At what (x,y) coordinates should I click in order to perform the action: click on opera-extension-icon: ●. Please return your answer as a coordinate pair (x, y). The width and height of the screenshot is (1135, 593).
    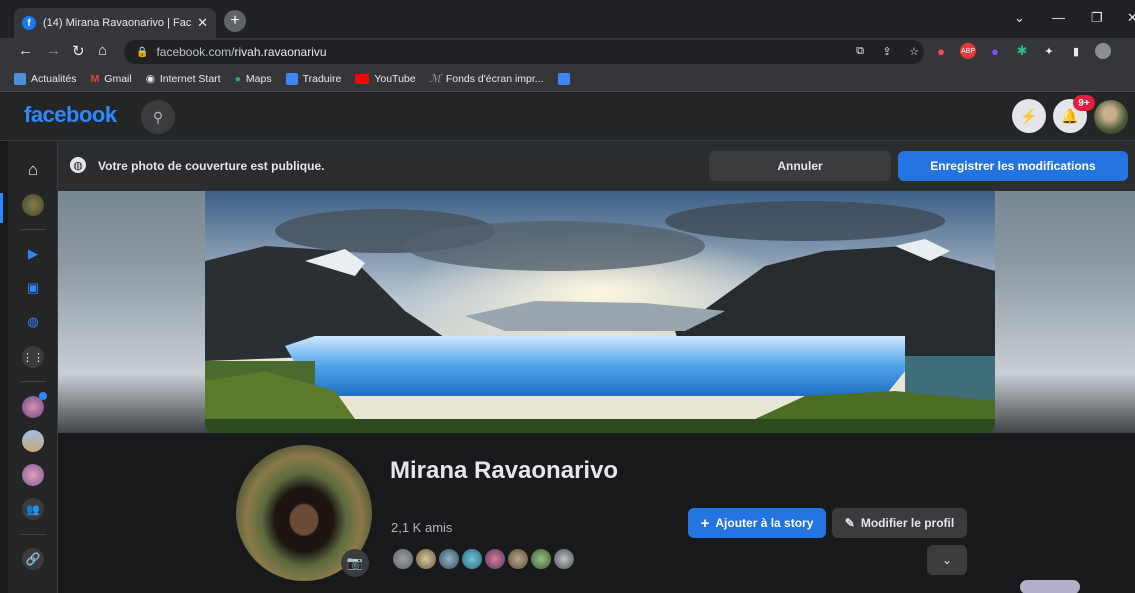
    Looking at the image, I should click on (941, 51).